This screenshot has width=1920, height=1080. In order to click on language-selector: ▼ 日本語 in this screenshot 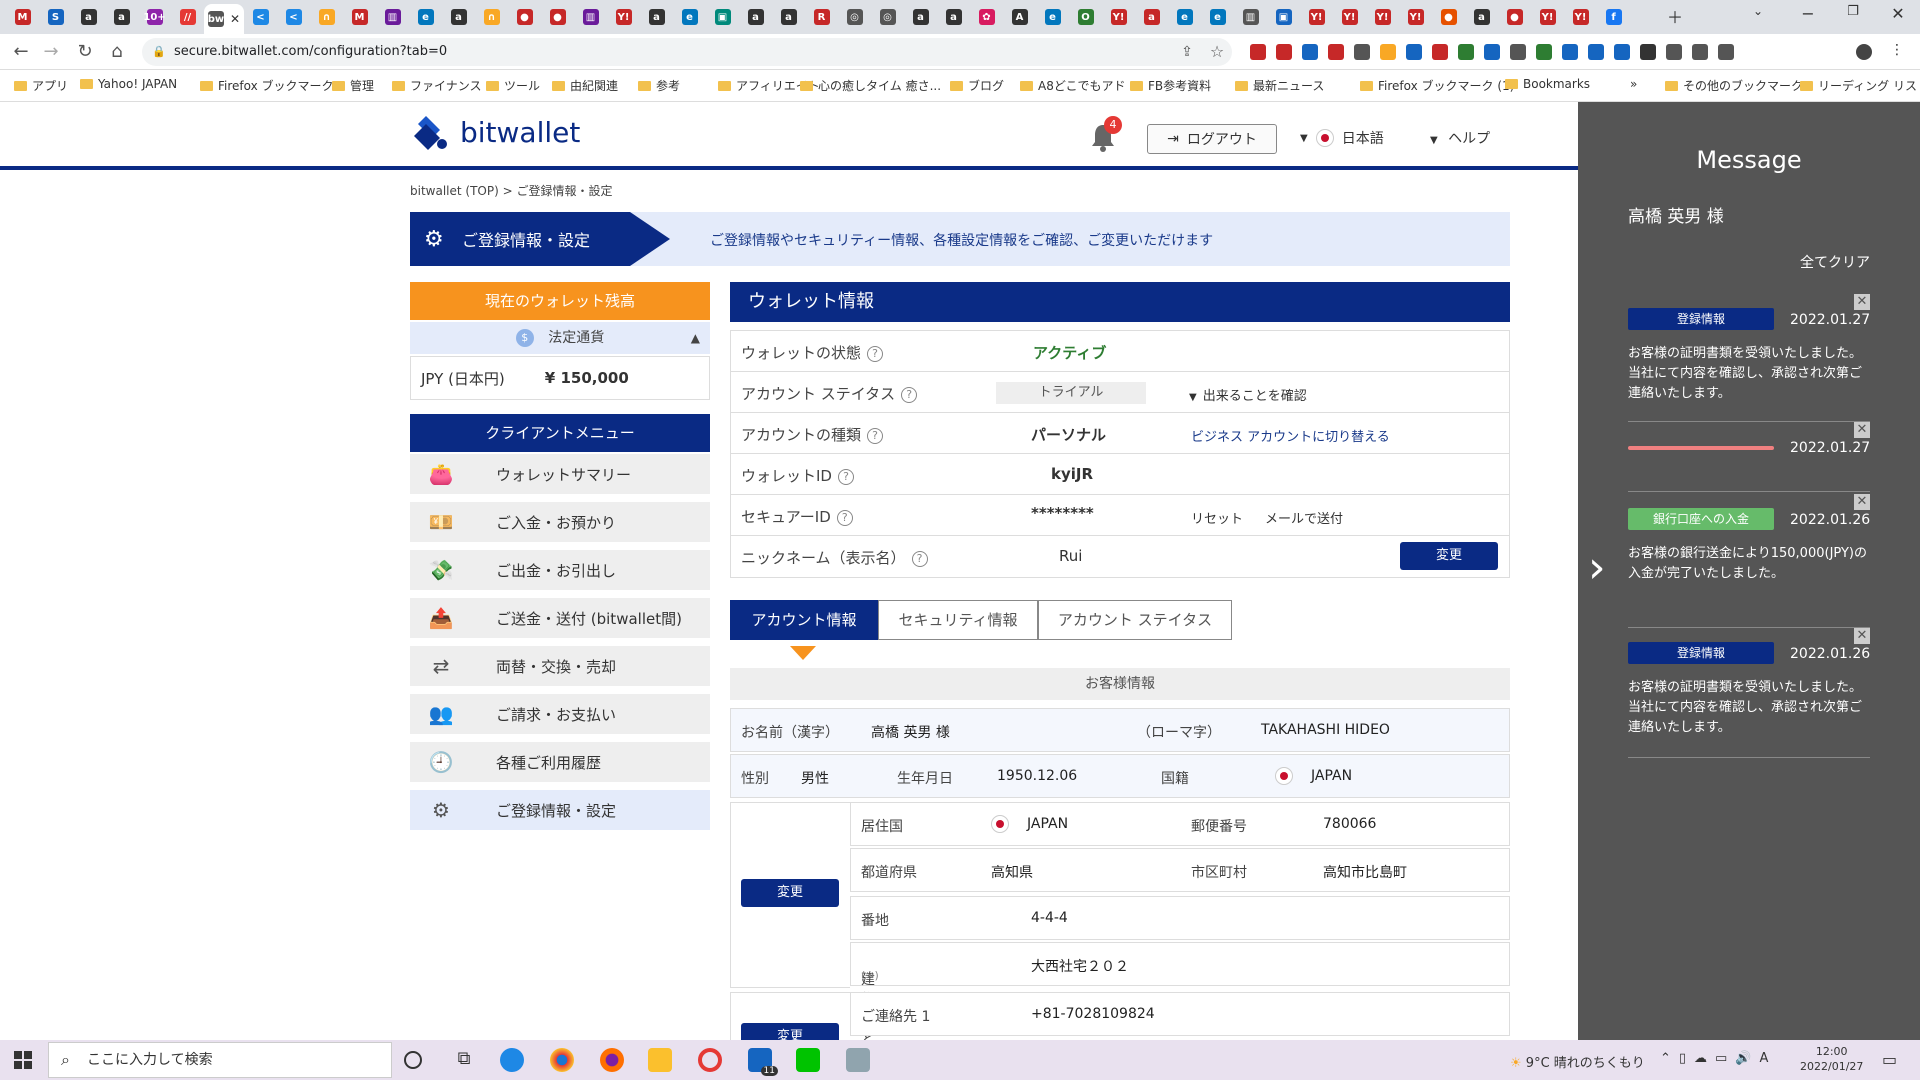, I will do `click(1342, 138)`.